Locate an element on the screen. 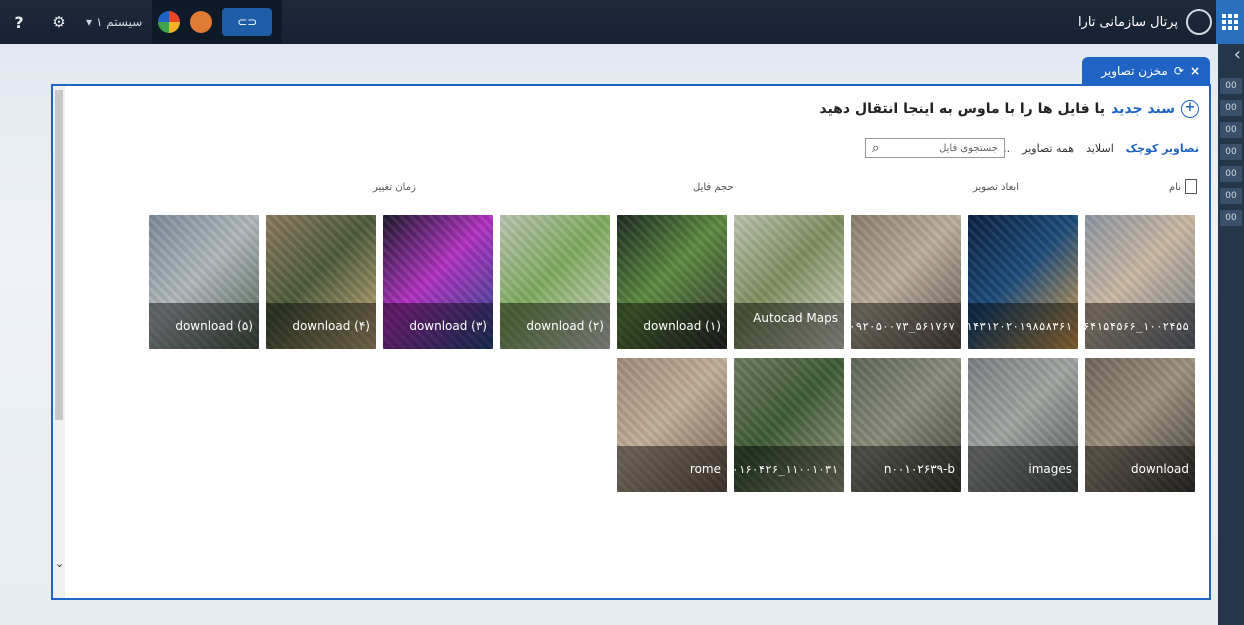  image-thumbnail: images is located at coordinates (1023, 425).